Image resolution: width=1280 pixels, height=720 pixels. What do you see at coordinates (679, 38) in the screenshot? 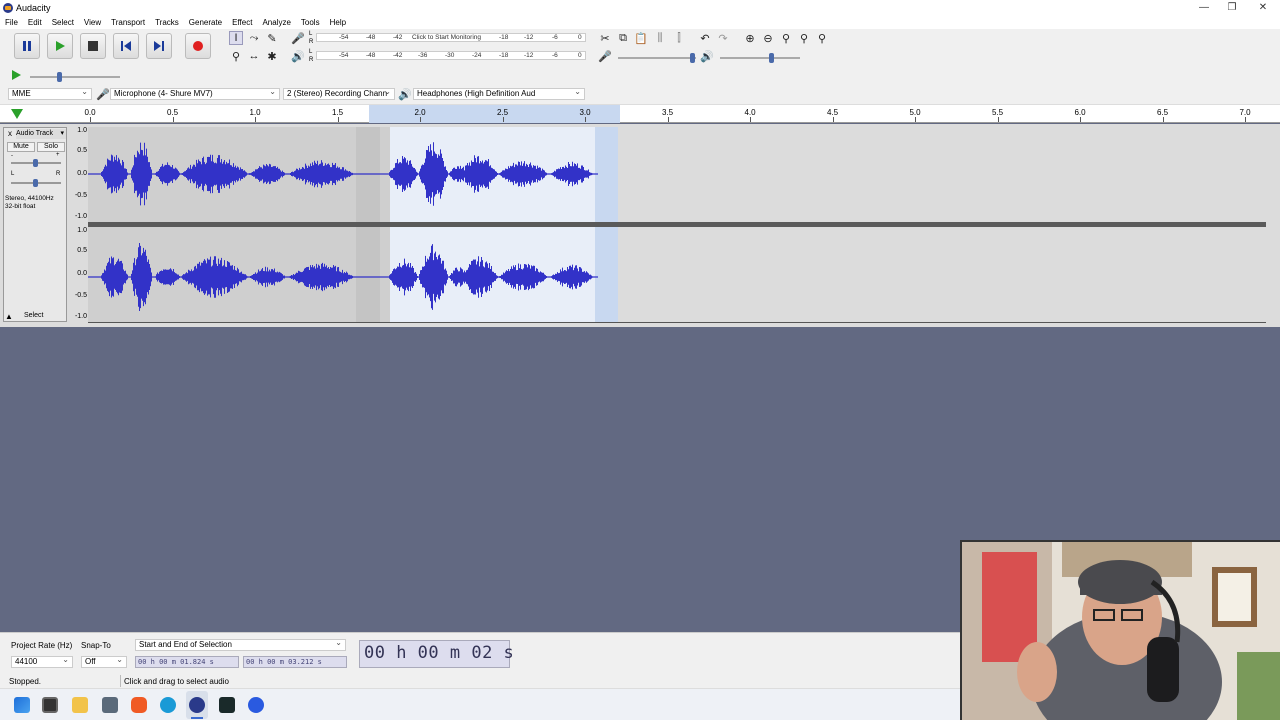
I see `silence-audio-icon: ⫿` at bounding box center [679, 38].